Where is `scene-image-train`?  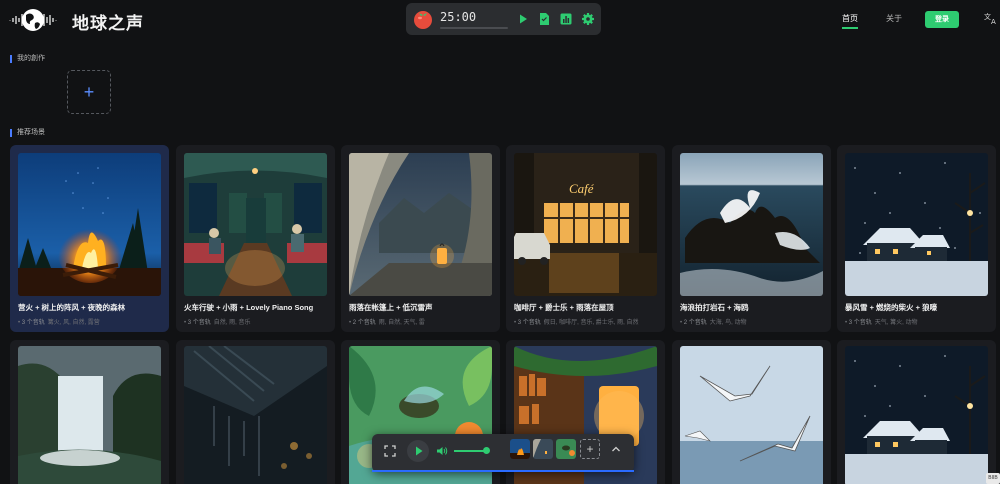
scene-image-train is located at coordinates (255, 224).